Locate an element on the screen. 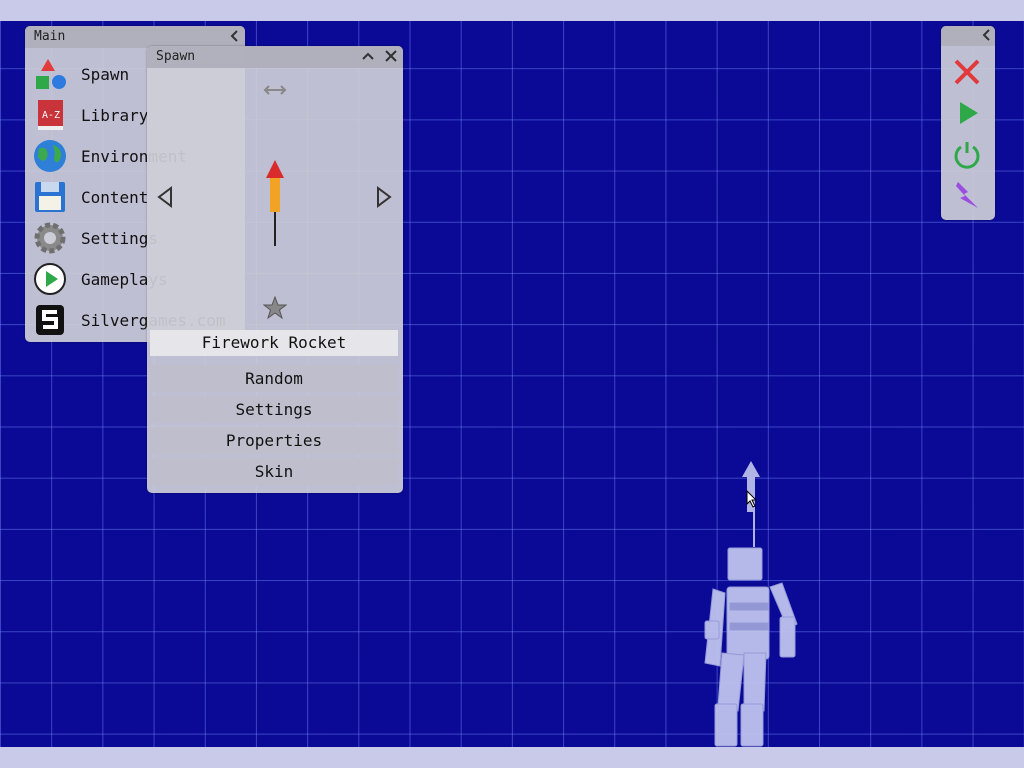 This screenshot has height=768, width=1024. menu-item-spawn: Spawn is located at coordinates (81, 74).